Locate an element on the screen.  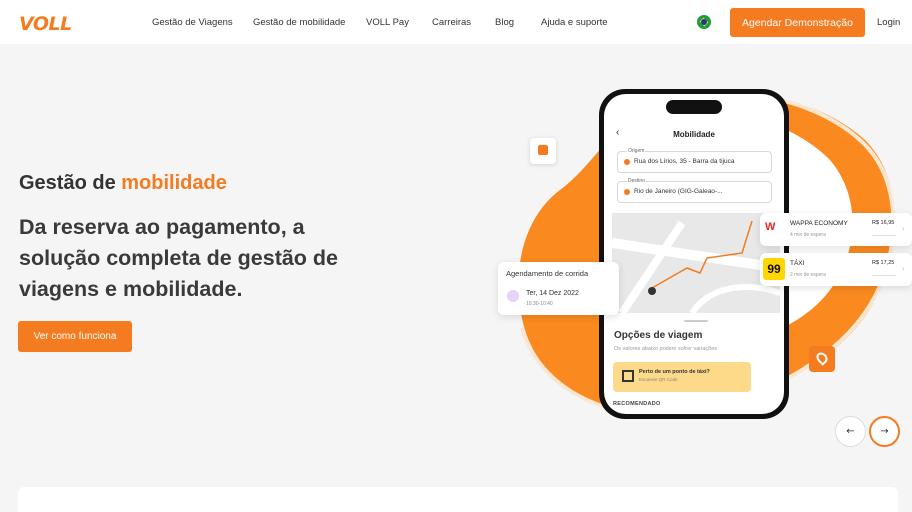
promo-title: Perto de um ponto de táxi? is located at coordinates (674, 372).